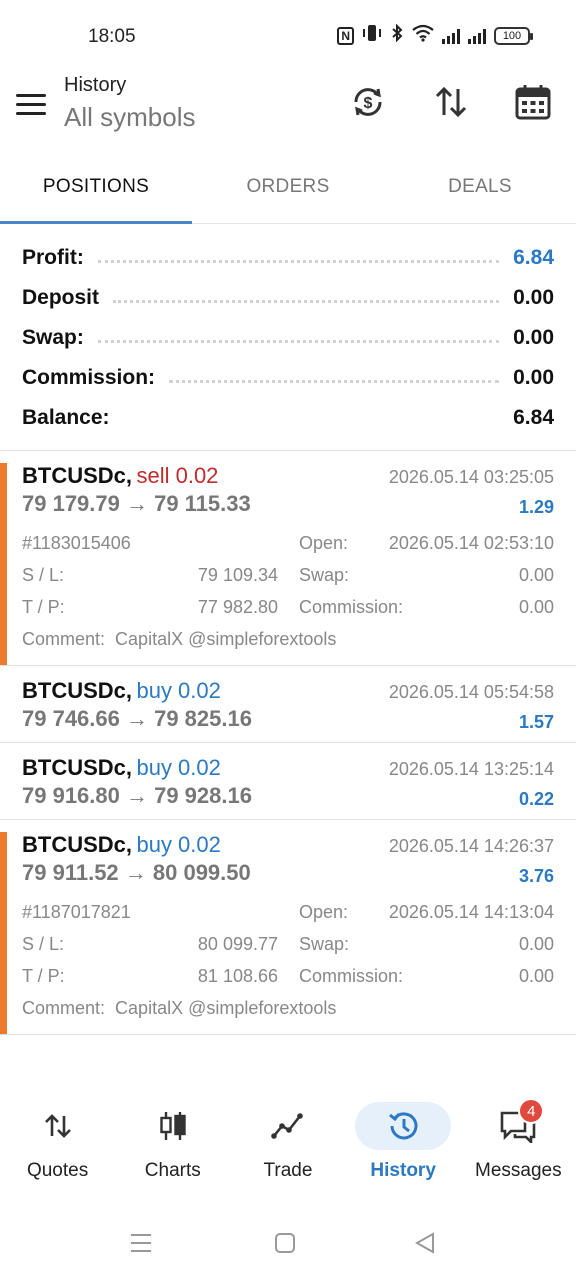 The height and width of the screenshot is (1280, 576). I want to click on position-ticket: #1183015406, so click(76, 543).